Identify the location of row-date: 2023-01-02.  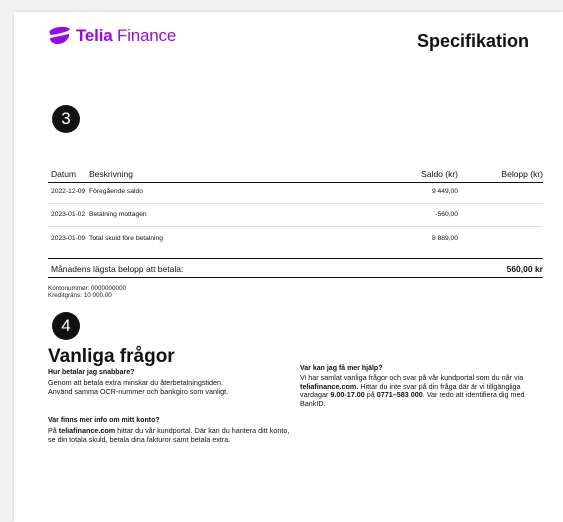
(68, 214).